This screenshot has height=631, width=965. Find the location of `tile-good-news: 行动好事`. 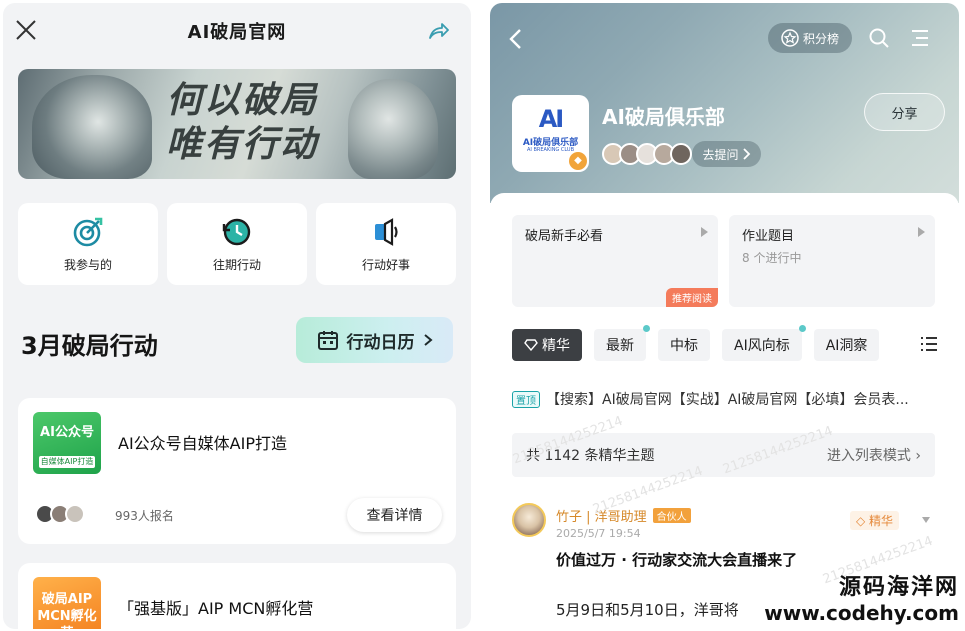

tile-good-news: 行动好事 is located at coordinates (386, 244).